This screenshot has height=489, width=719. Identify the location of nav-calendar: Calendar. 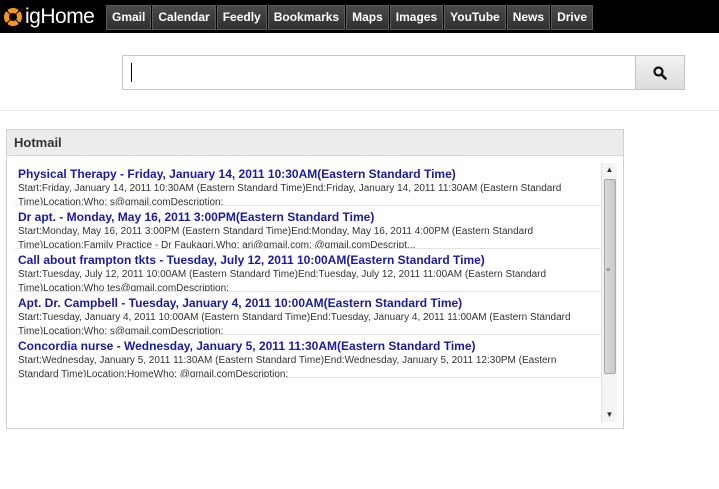
(184, 17).